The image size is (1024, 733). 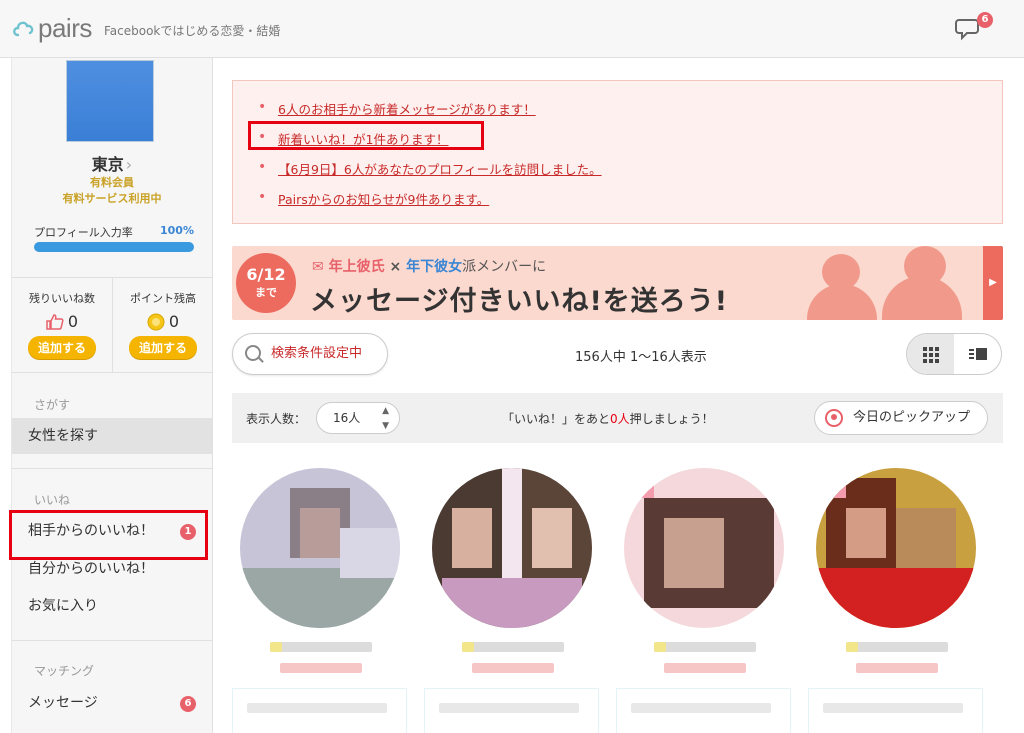 I want to click on profile-progress-bar, so click(x=114, y=247).